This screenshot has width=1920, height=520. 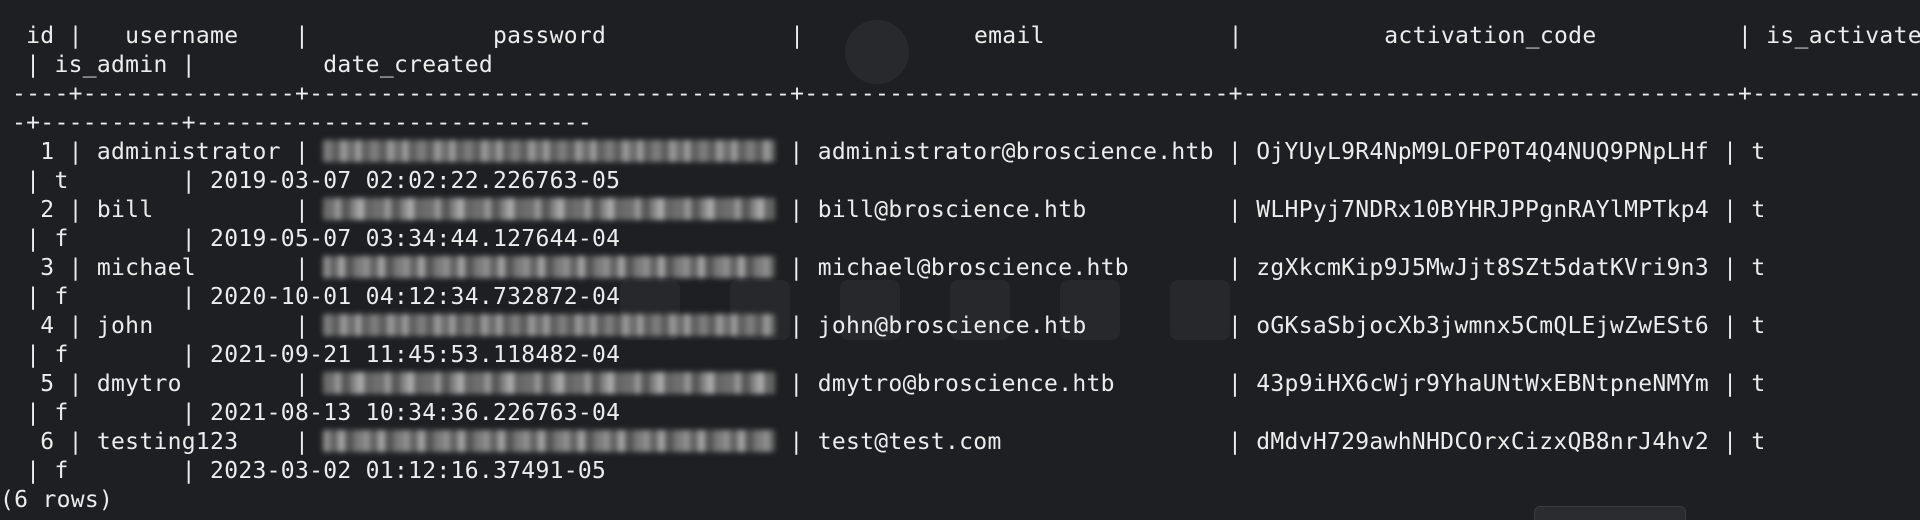 I want to click on table-row-continuation: | f | 2021-09-21 11:45:53.118482-04, so click(x=316, y=355).